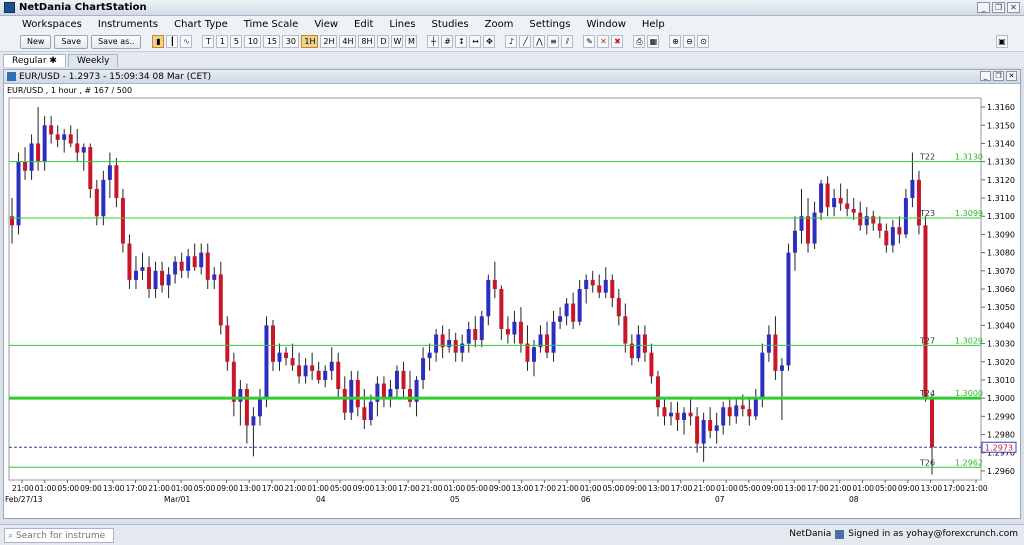 This screenshot has width=1024, height=545. I want to click on menu-instruments: Instruments, so click(128, 24).